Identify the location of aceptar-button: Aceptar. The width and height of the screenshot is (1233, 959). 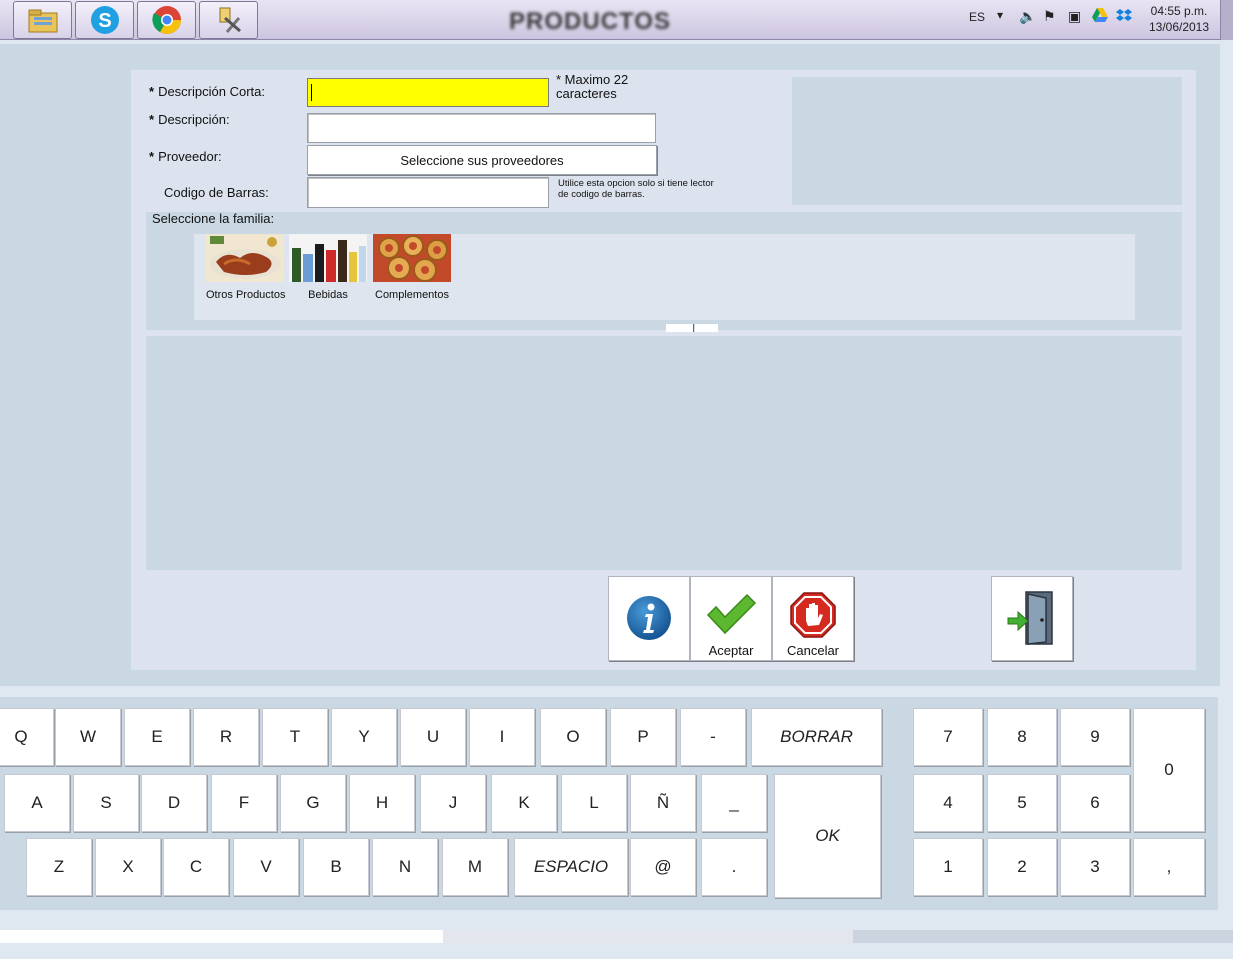
(731, 618).